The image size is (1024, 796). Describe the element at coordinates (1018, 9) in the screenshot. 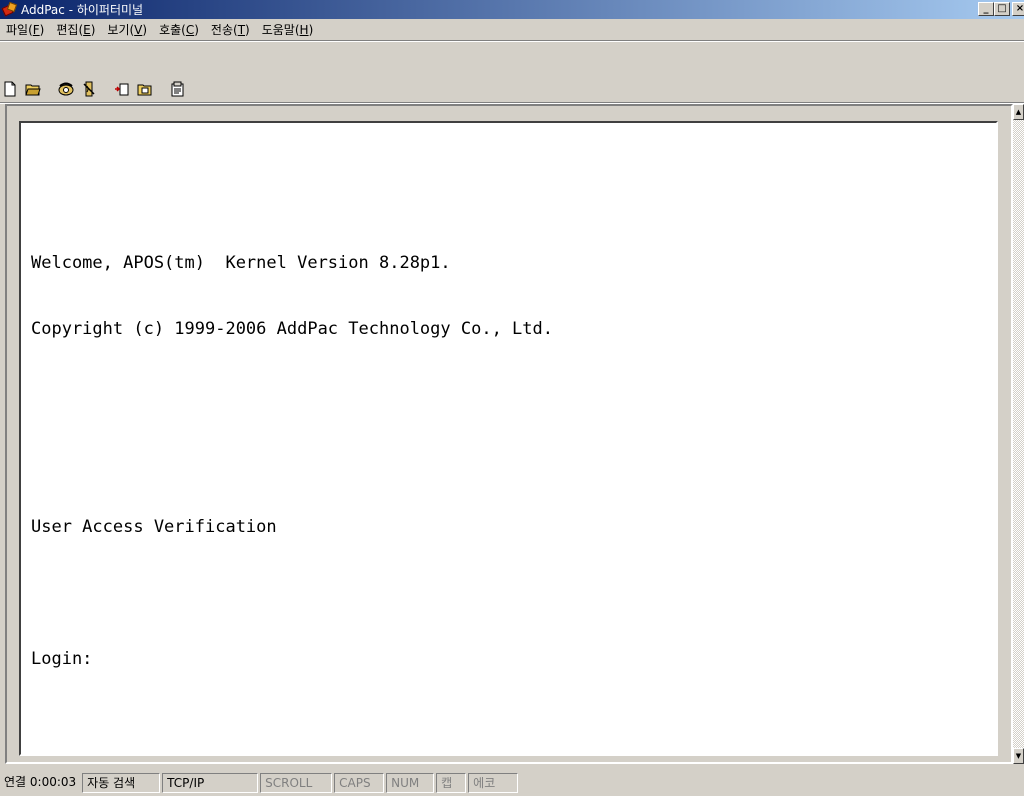

I see `close-button: ×` at that location.